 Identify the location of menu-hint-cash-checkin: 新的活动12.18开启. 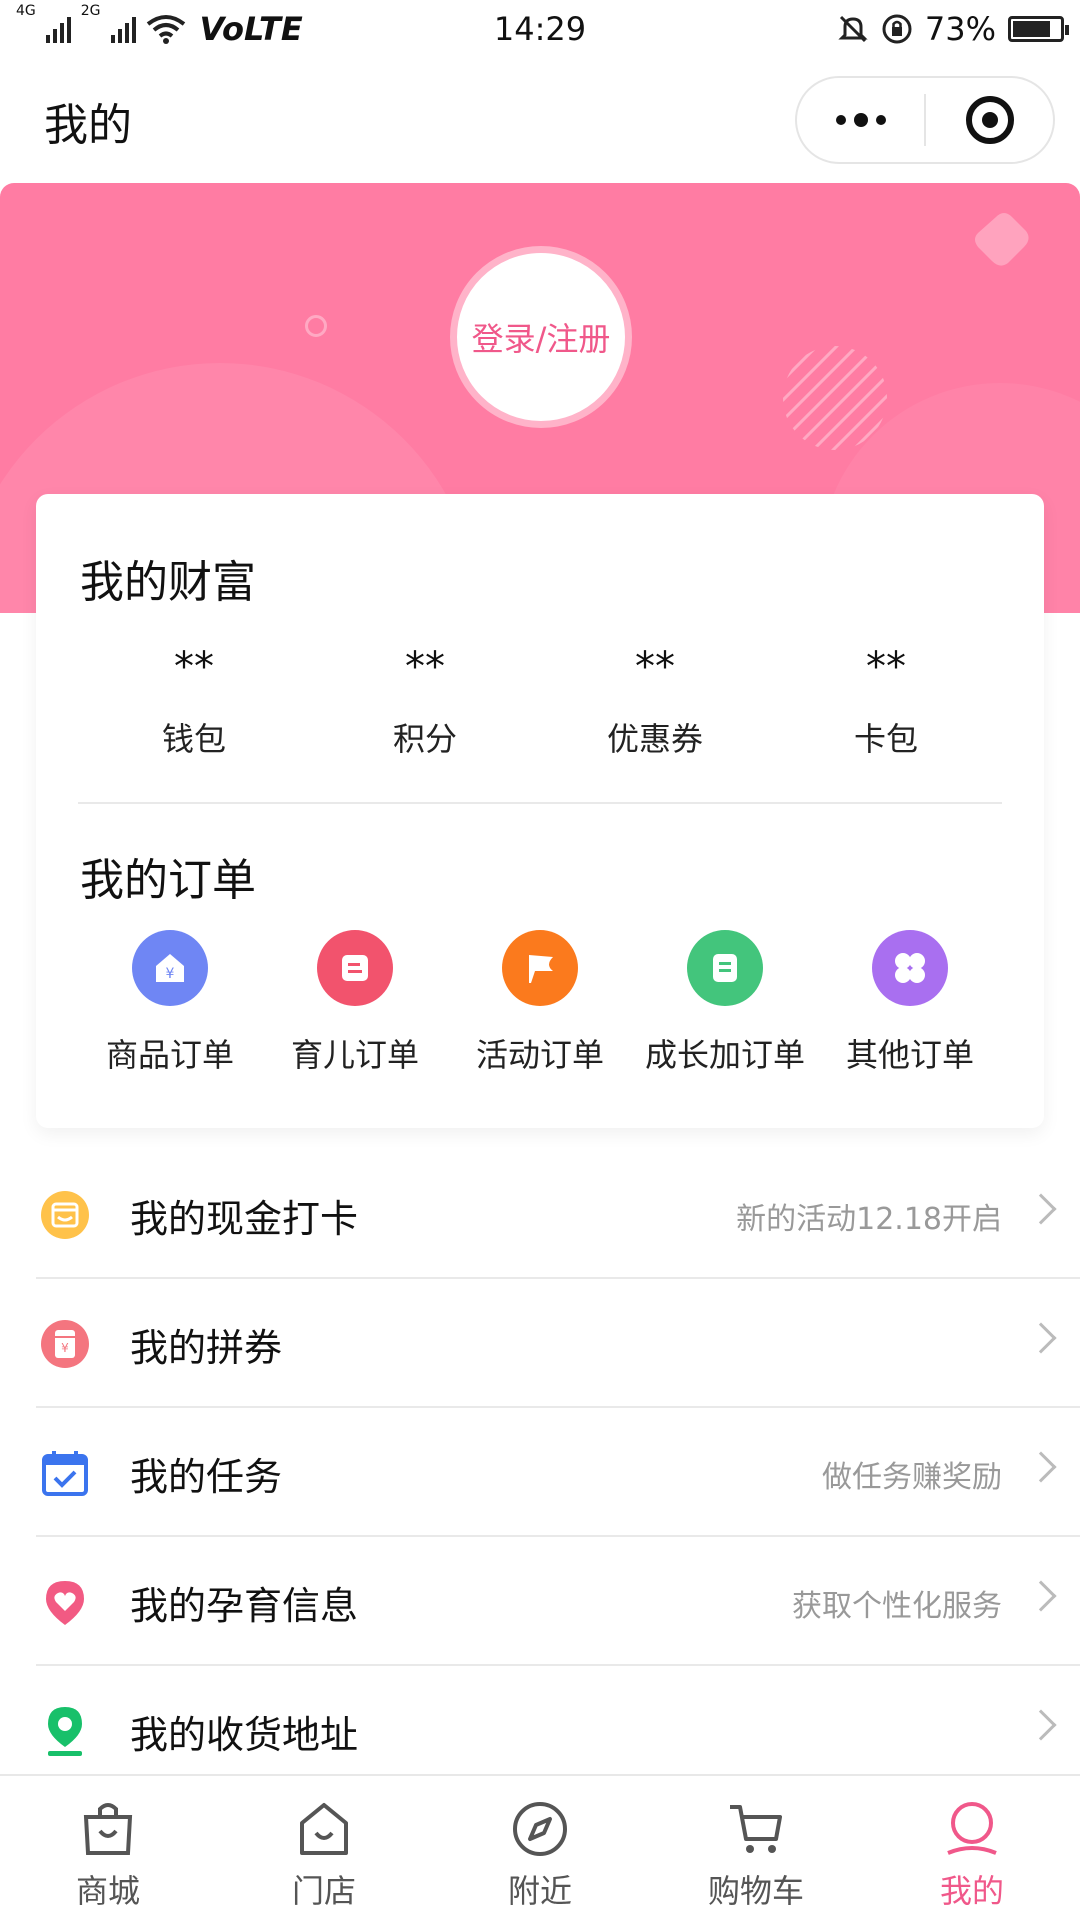
(869, 1219).